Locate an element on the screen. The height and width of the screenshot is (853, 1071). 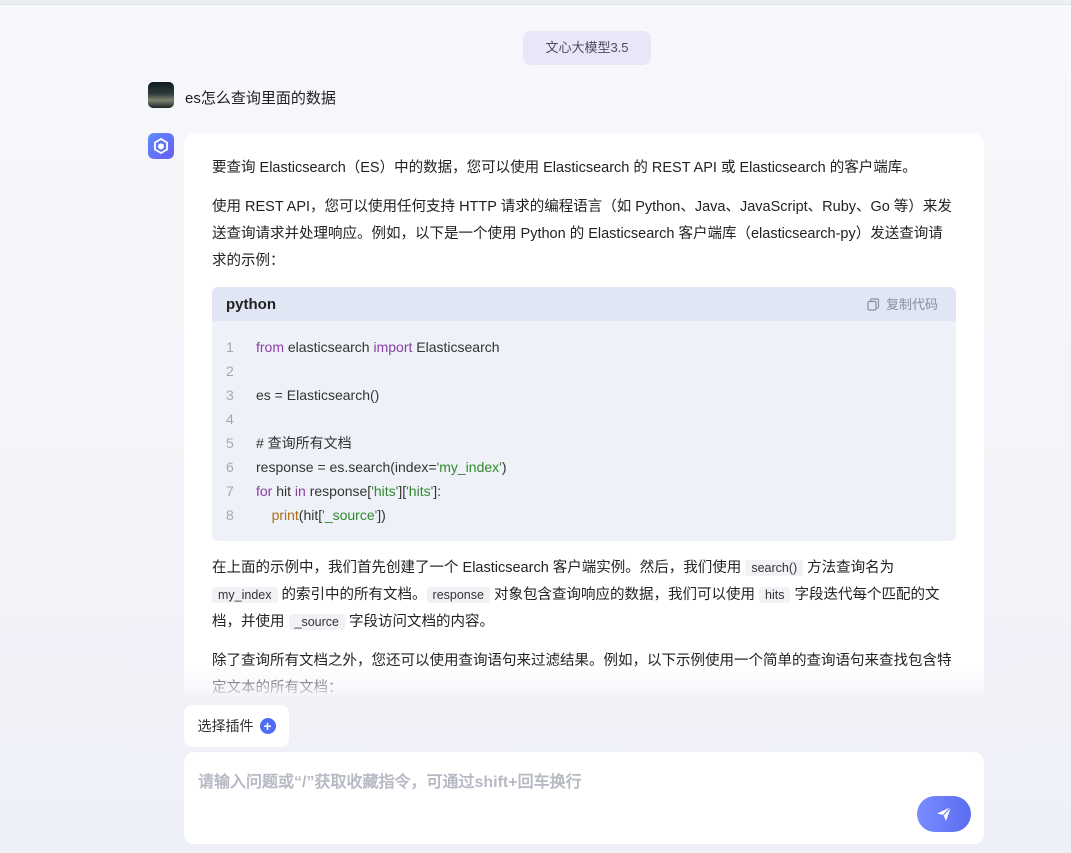
chat-input-box is located at coordinates (584, 798).